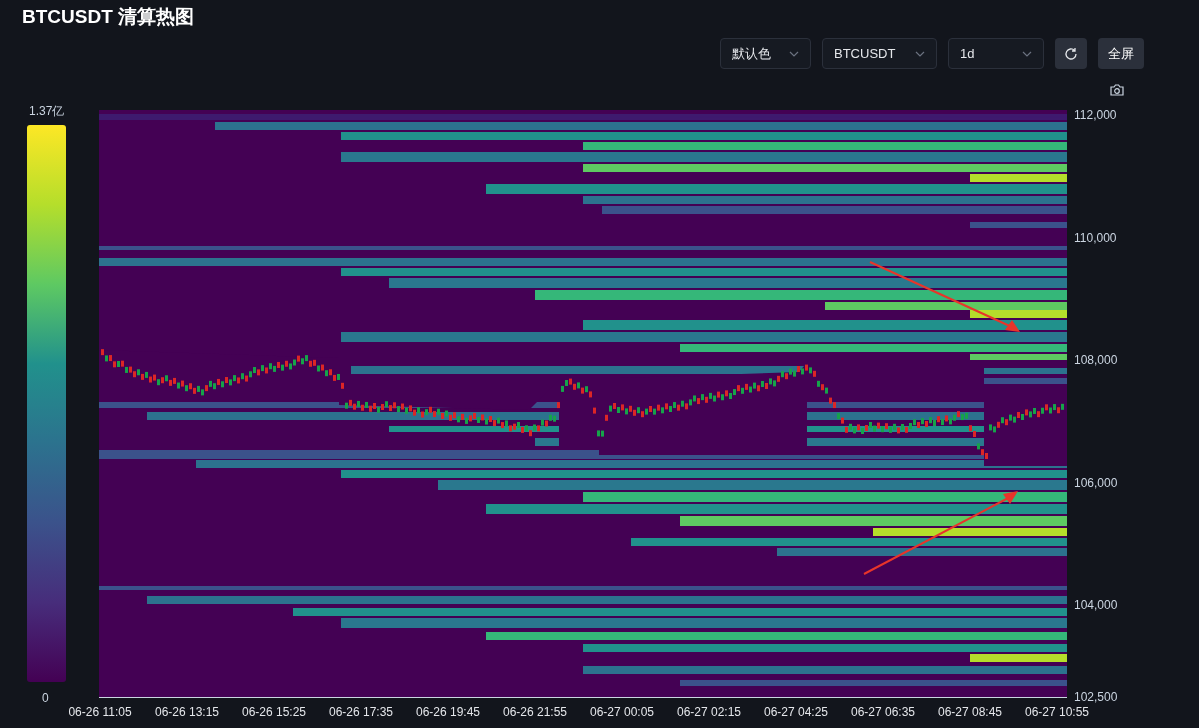  What do you see at coordinates (765, 53) in the screenshot?
I see `dropdown: 默认色` at bounding box center [765, 53].